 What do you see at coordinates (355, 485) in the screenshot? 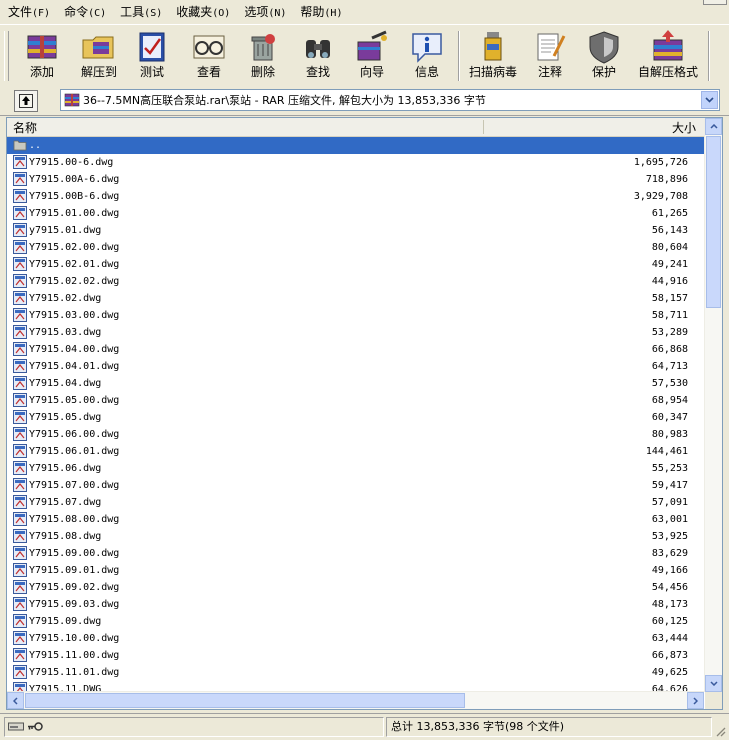
I see `file-row: Y7915.07.00.dwg 59,417` at bounding box center [355, 485].